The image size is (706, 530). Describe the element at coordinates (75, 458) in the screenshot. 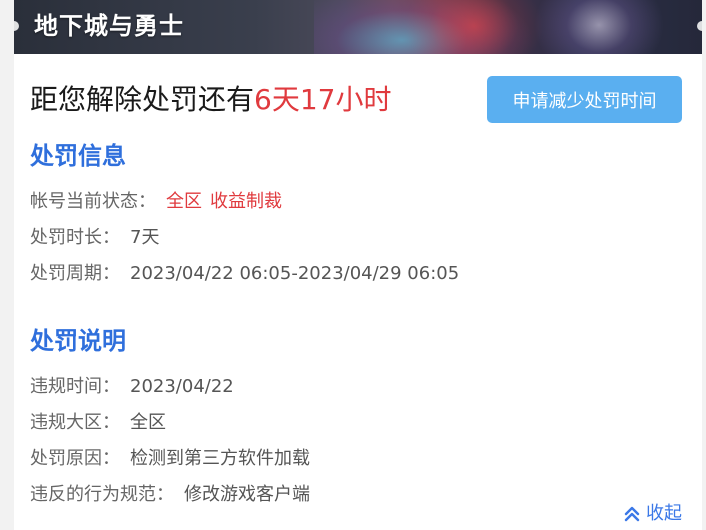

I see `penalty-reason-label: 处罚原因：` at that location.